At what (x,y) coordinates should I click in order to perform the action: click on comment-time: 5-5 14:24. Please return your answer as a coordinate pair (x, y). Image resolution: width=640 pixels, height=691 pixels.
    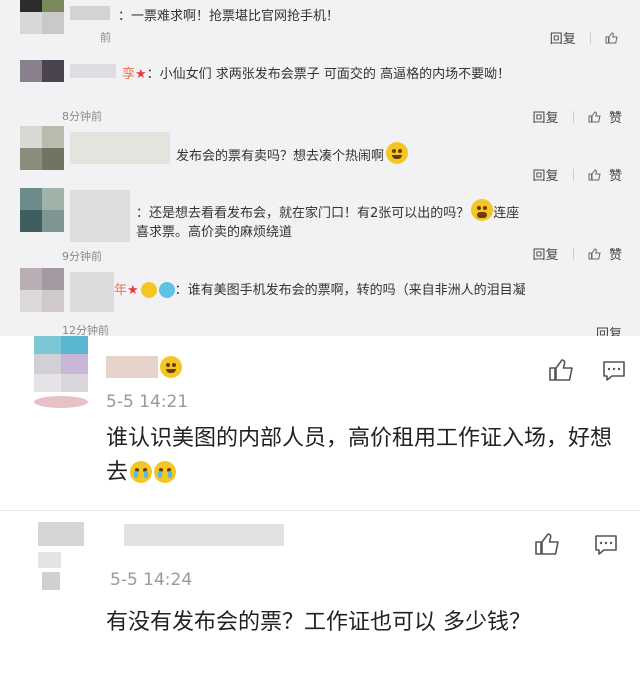
    Looking at the image, I should click on (151, 580).